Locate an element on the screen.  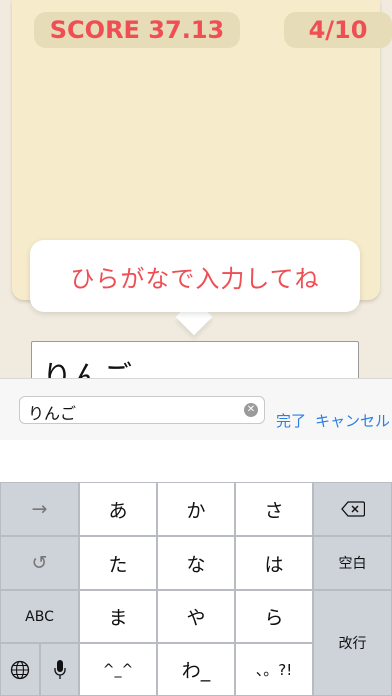
key-punctuation: 、。?! is located at coordinates (274, 669).